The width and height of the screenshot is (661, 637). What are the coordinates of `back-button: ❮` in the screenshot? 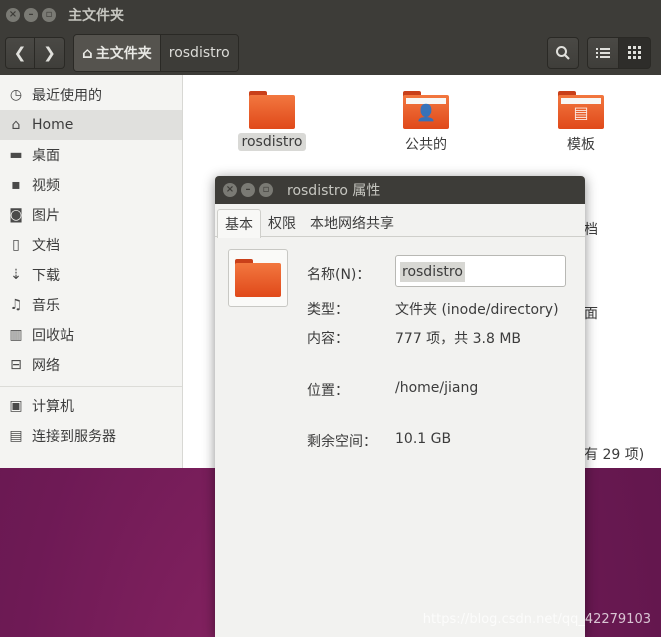 It's located at (20, 52).